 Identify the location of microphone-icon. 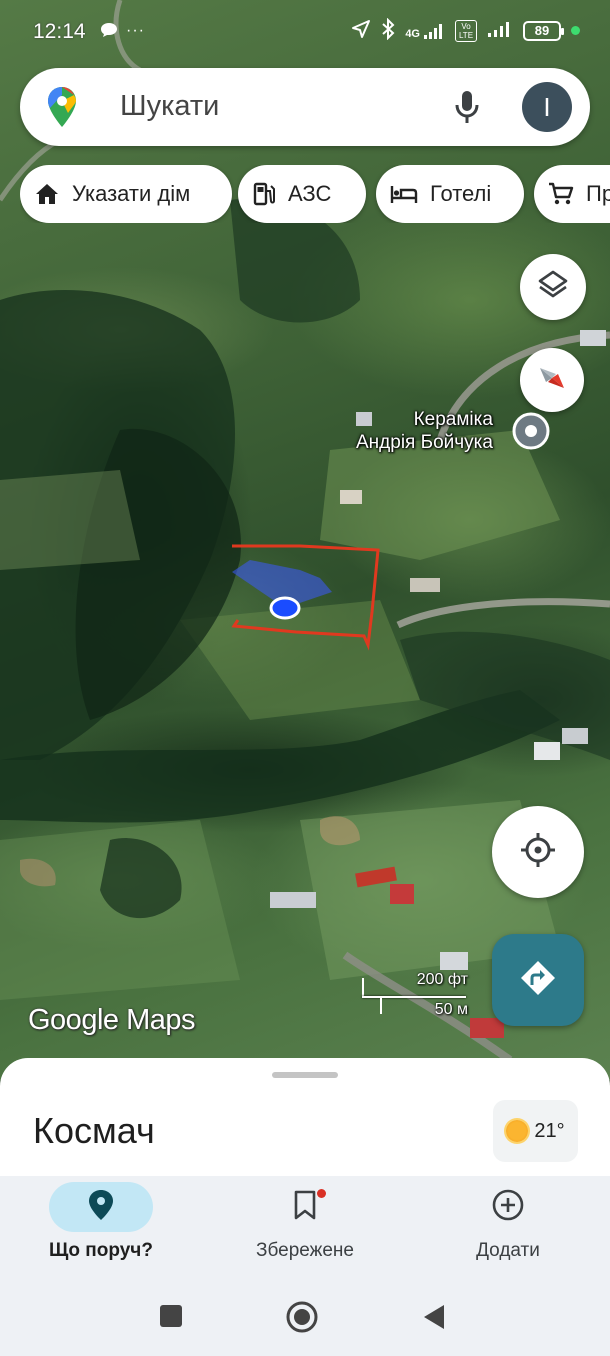
(467, 109).